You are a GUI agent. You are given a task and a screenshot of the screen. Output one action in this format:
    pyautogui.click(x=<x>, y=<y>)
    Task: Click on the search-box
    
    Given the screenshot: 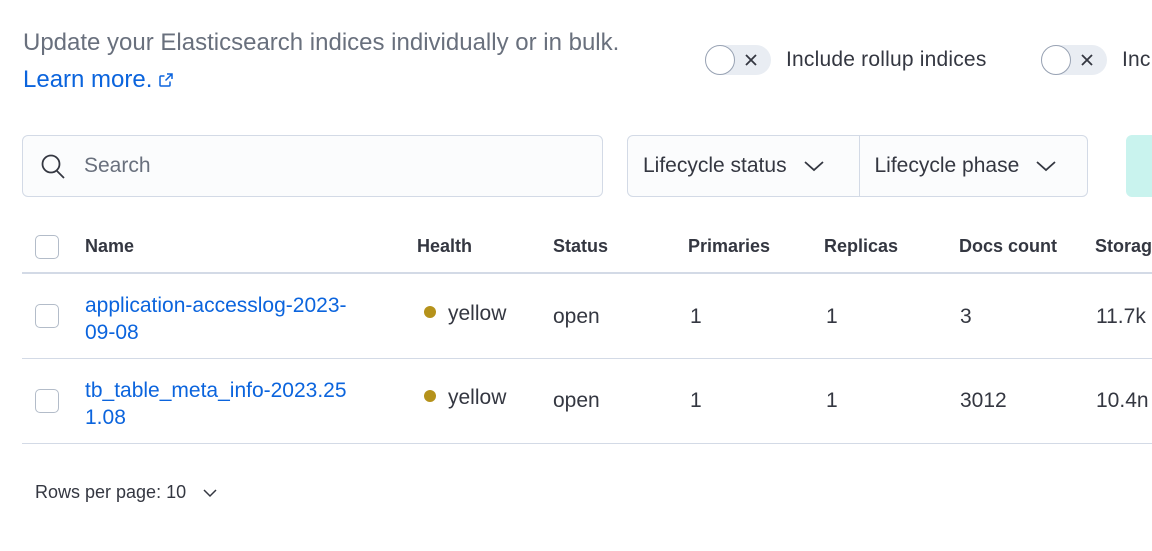 What is the action you would take?
    pyautogui.click(x=312, y=166)
    